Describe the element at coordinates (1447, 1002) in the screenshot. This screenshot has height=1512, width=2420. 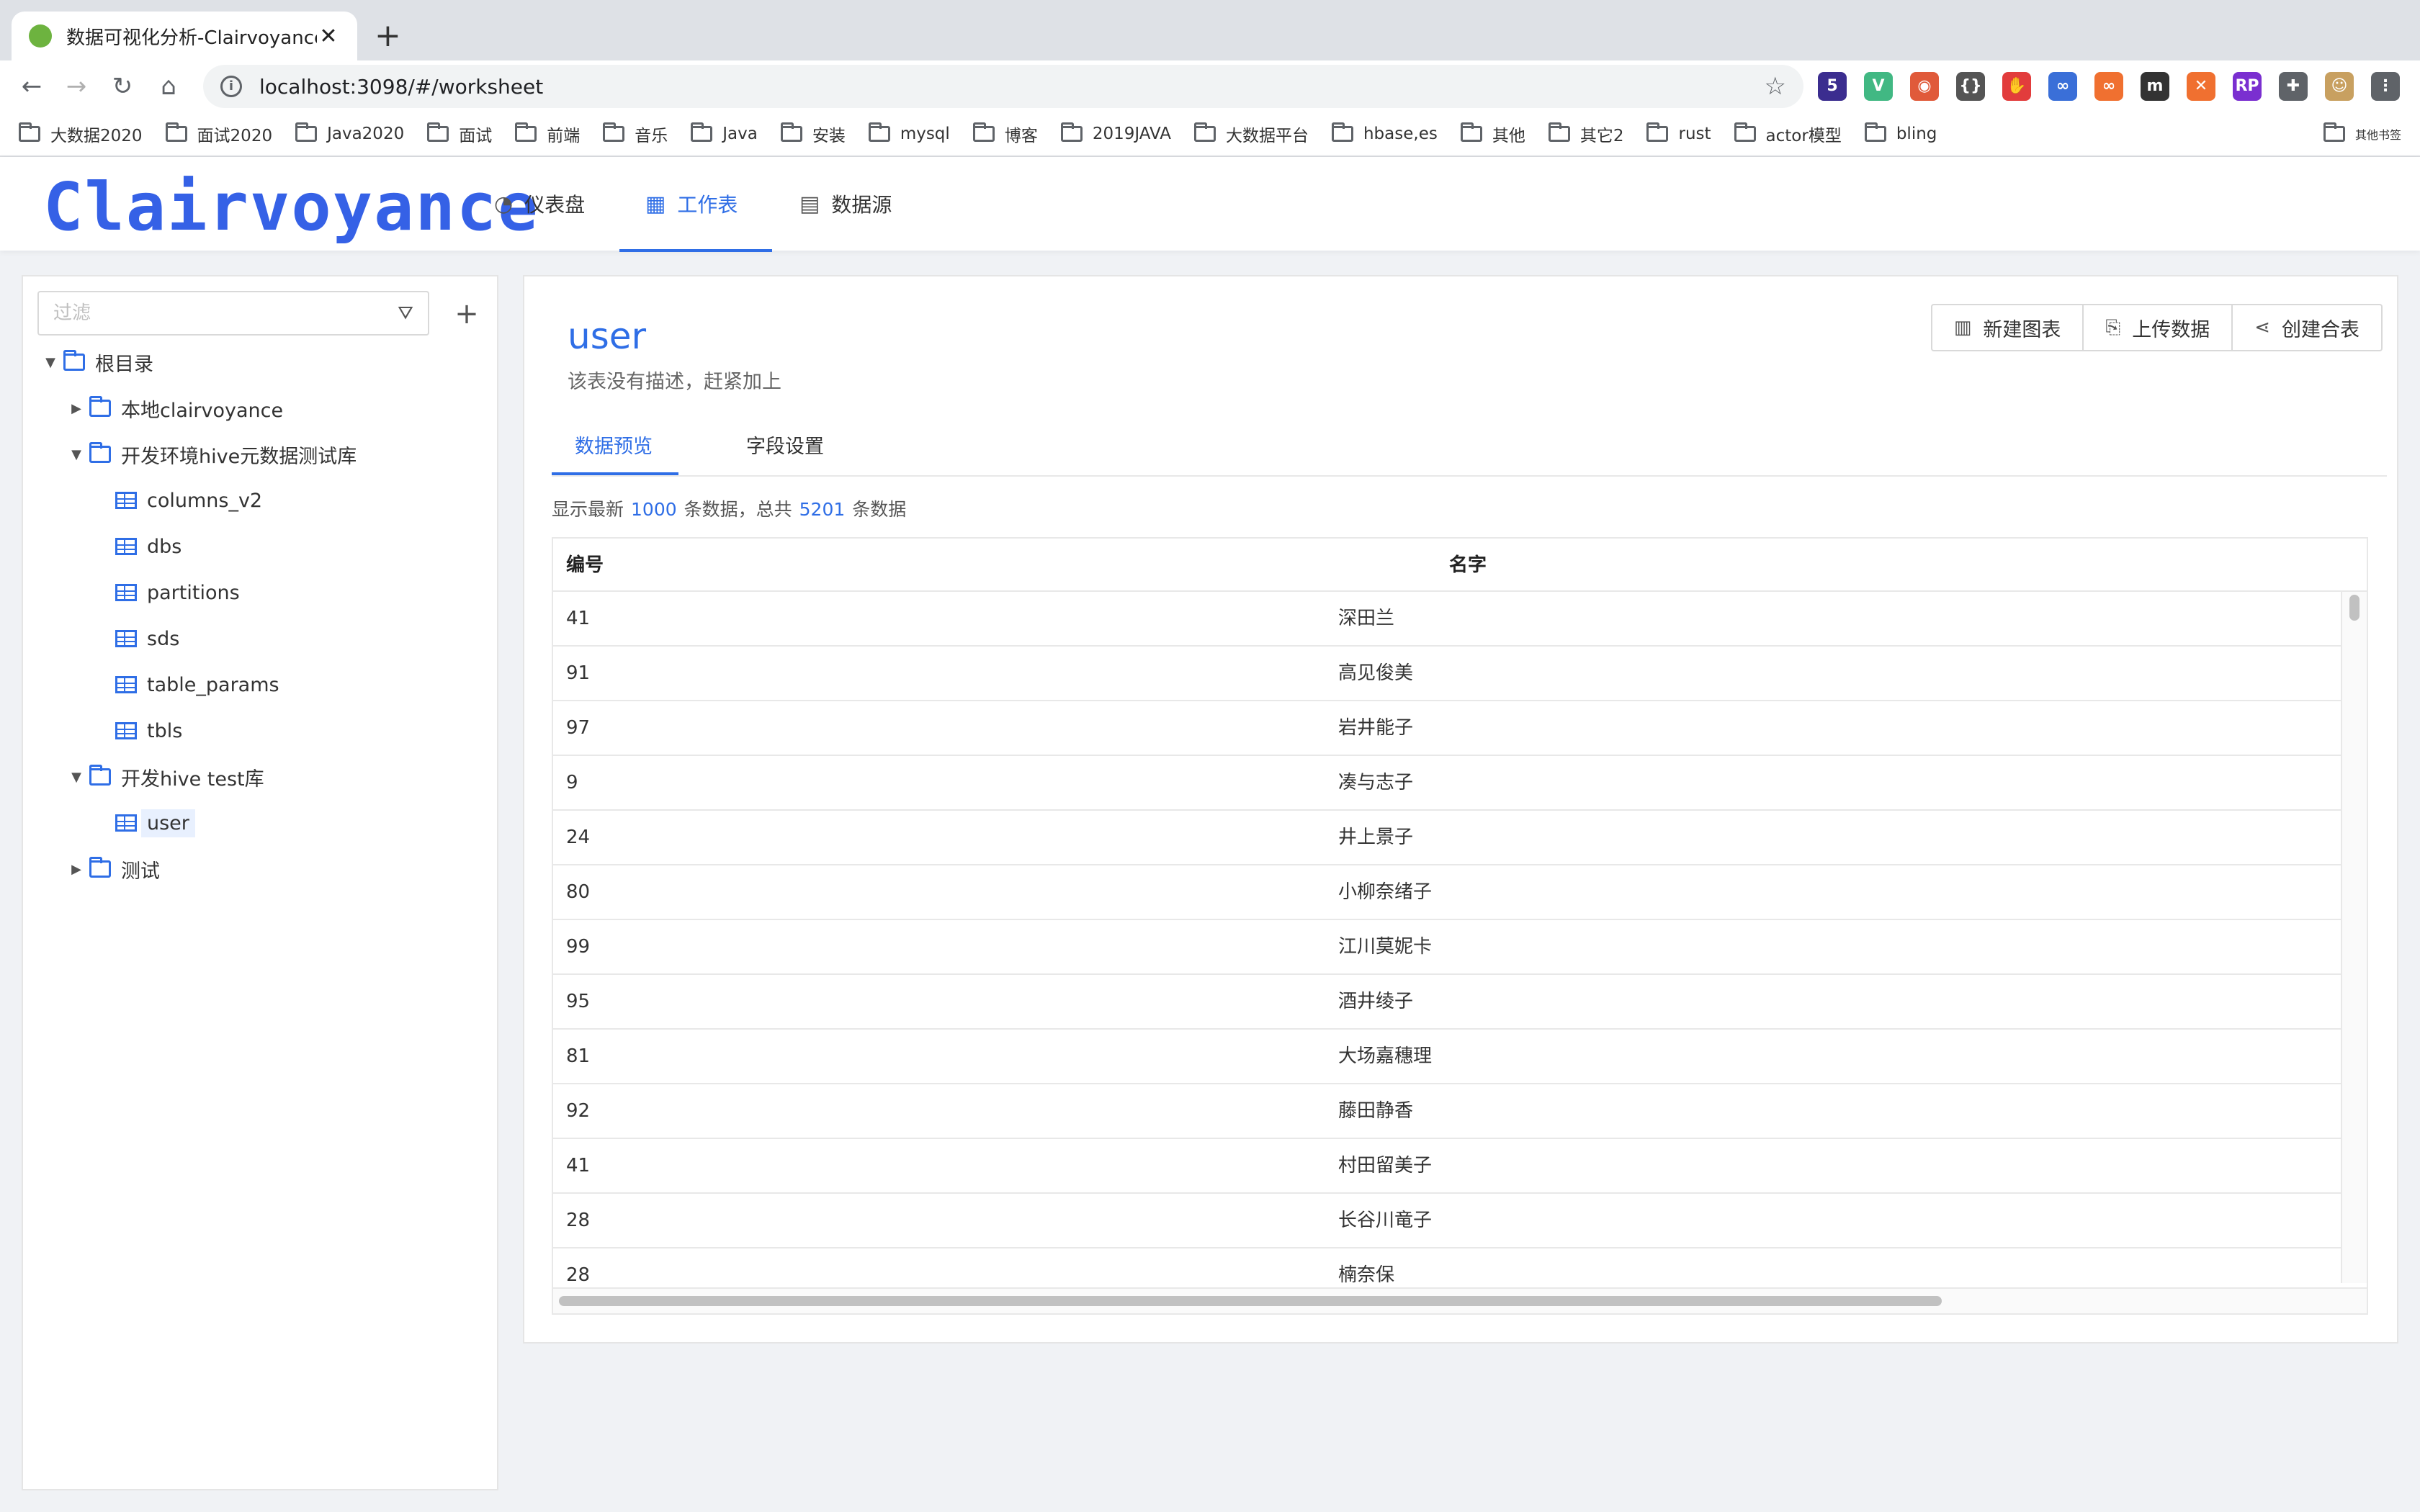
I see `table-row: 95 酒井绫子` at that location.